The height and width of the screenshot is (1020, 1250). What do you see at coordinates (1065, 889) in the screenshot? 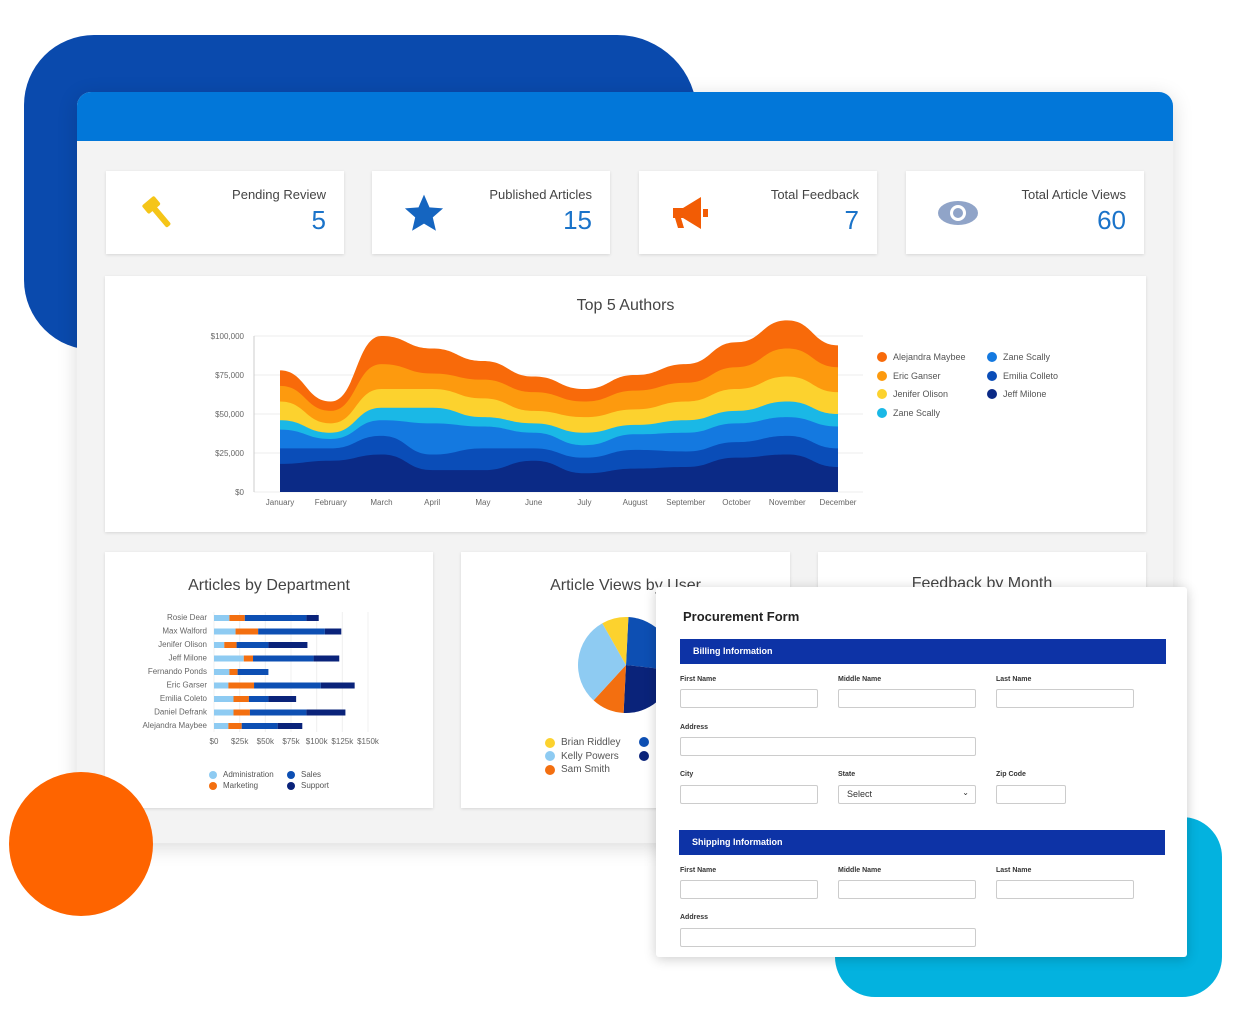
I see `shipping-last-name-input` at bounding box center [1065, 889].